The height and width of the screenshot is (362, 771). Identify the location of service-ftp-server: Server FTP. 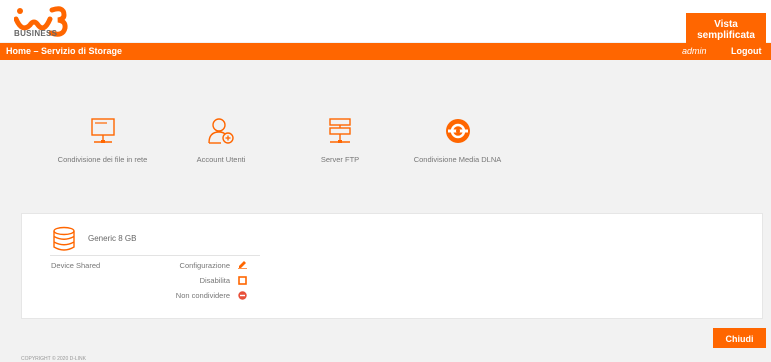
(340, 140).